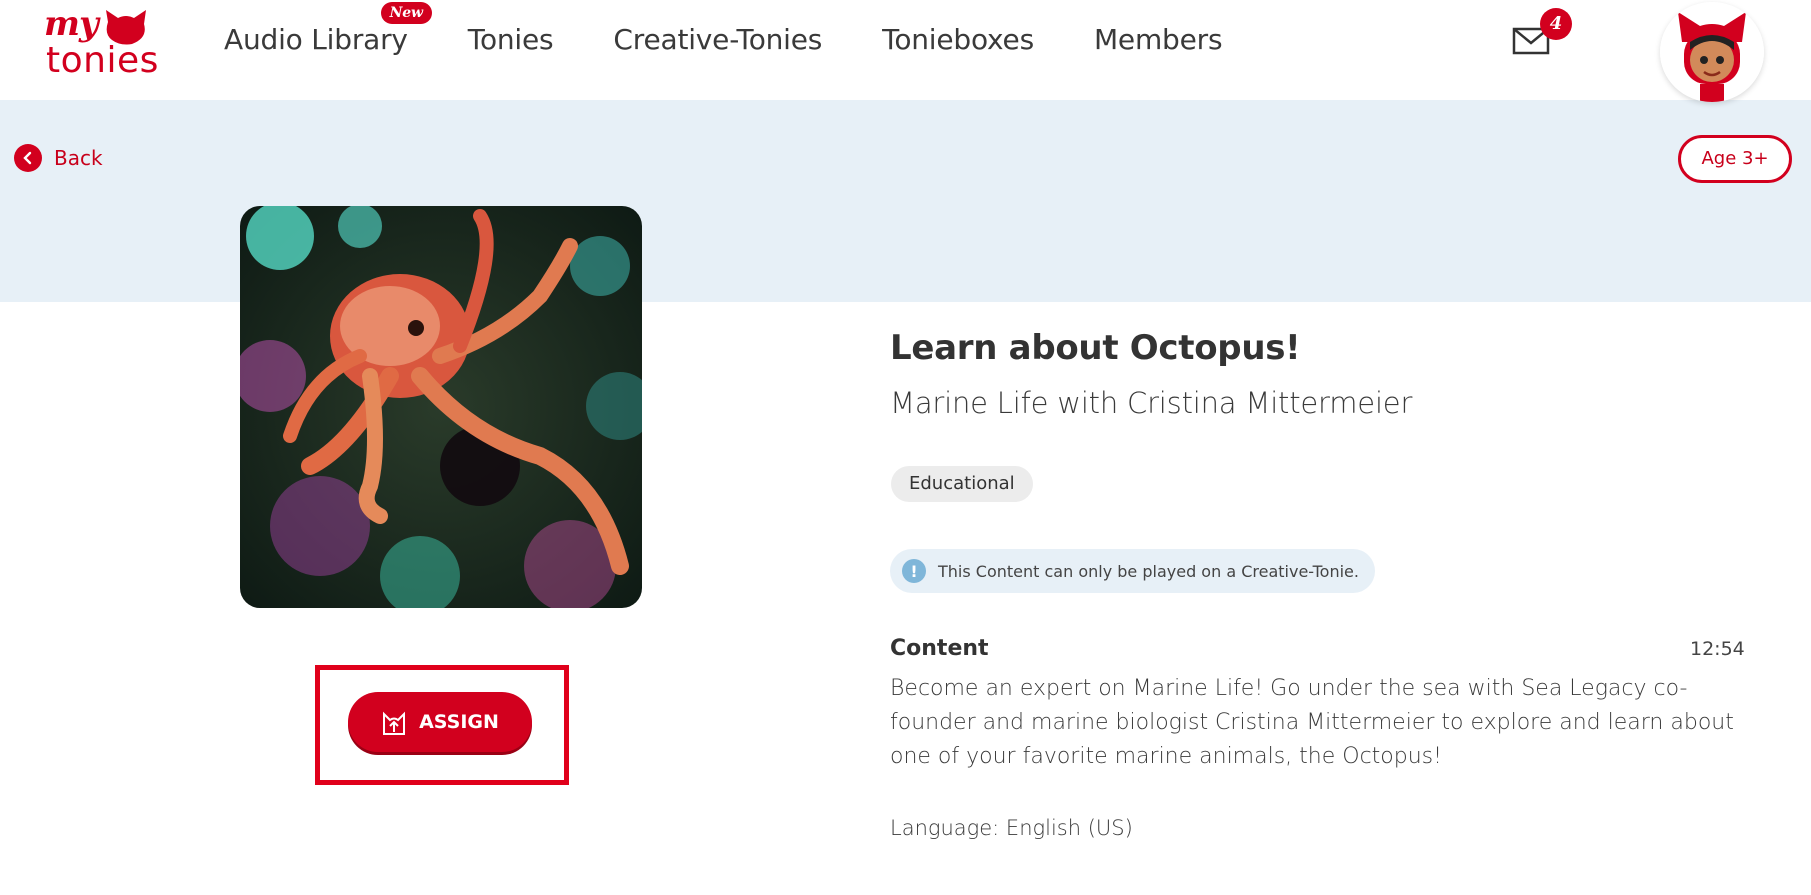 Image resolution: width=1811 pixels, height=895 pixels. I want to click on back-arrow-icon, so click(28, 158).